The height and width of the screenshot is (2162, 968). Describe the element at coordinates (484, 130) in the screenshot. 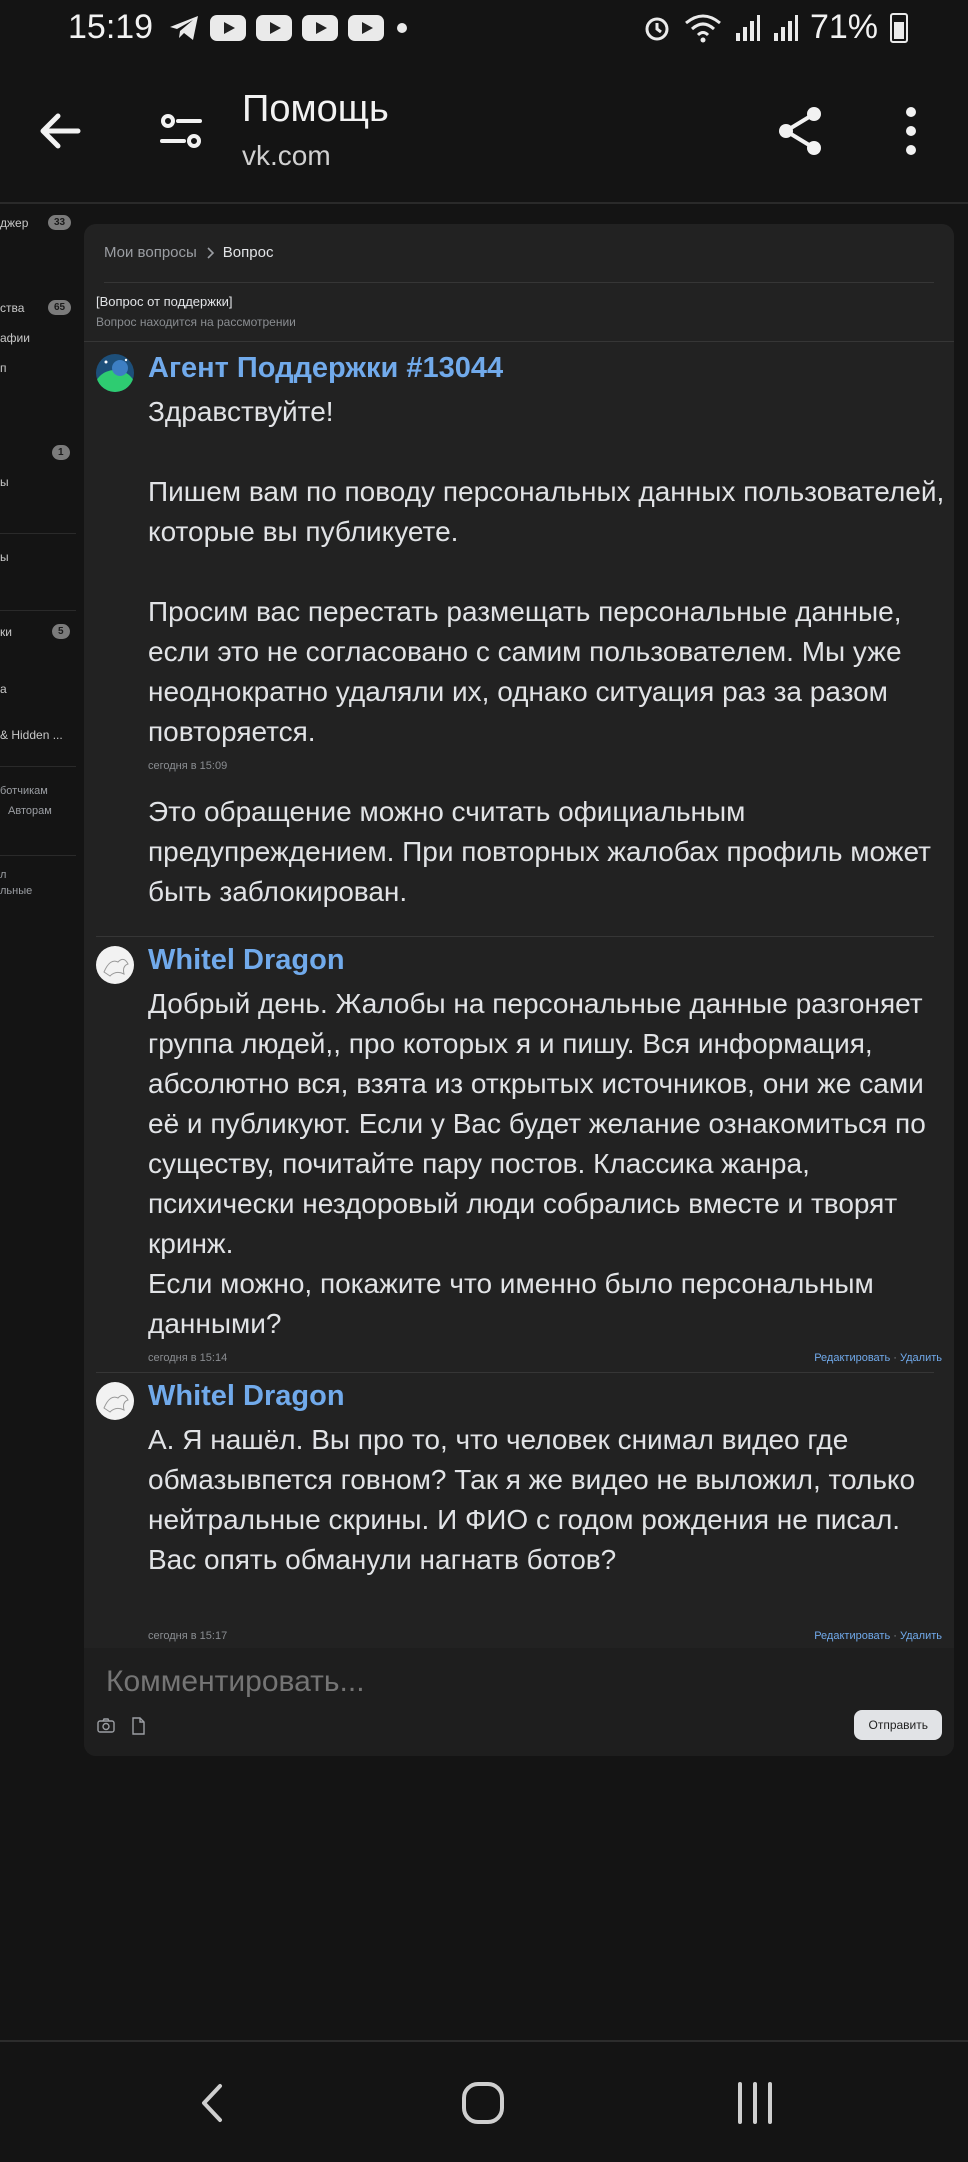

I see `app-bar: Помощь vk.com` at that location.